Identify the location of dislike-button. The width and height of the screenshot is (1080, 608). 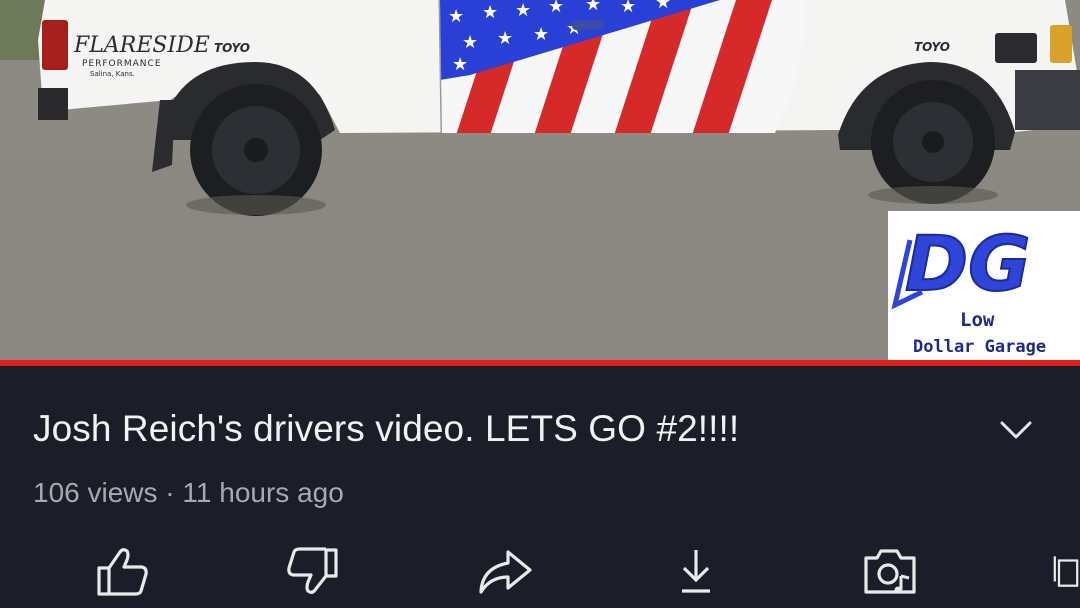
(314, 576).